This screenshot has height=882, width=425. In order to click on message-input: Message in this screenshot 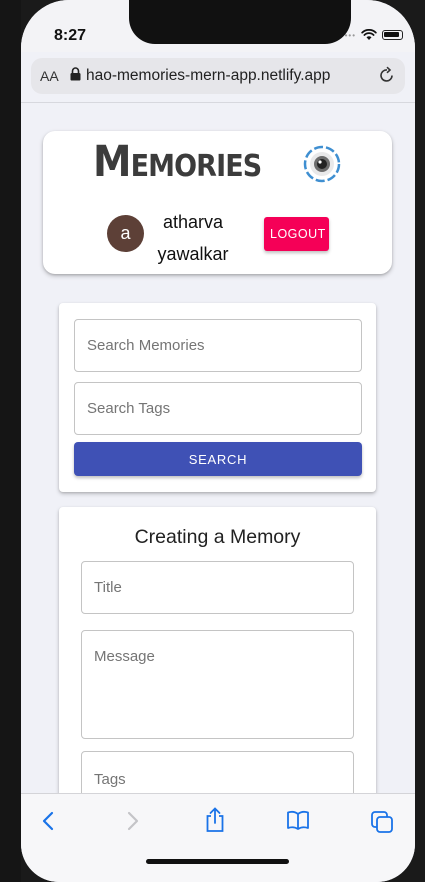, I will do `click(217, 684)`.